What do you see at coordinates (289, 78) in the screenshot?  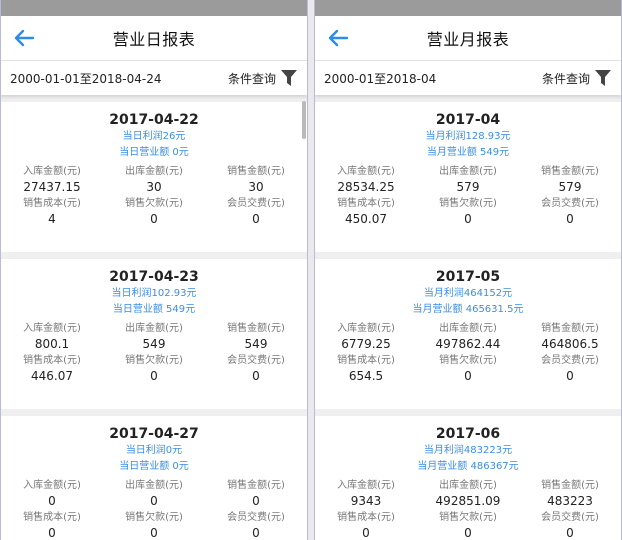 I see `funnel-icon` at bounding box center [289, 78].